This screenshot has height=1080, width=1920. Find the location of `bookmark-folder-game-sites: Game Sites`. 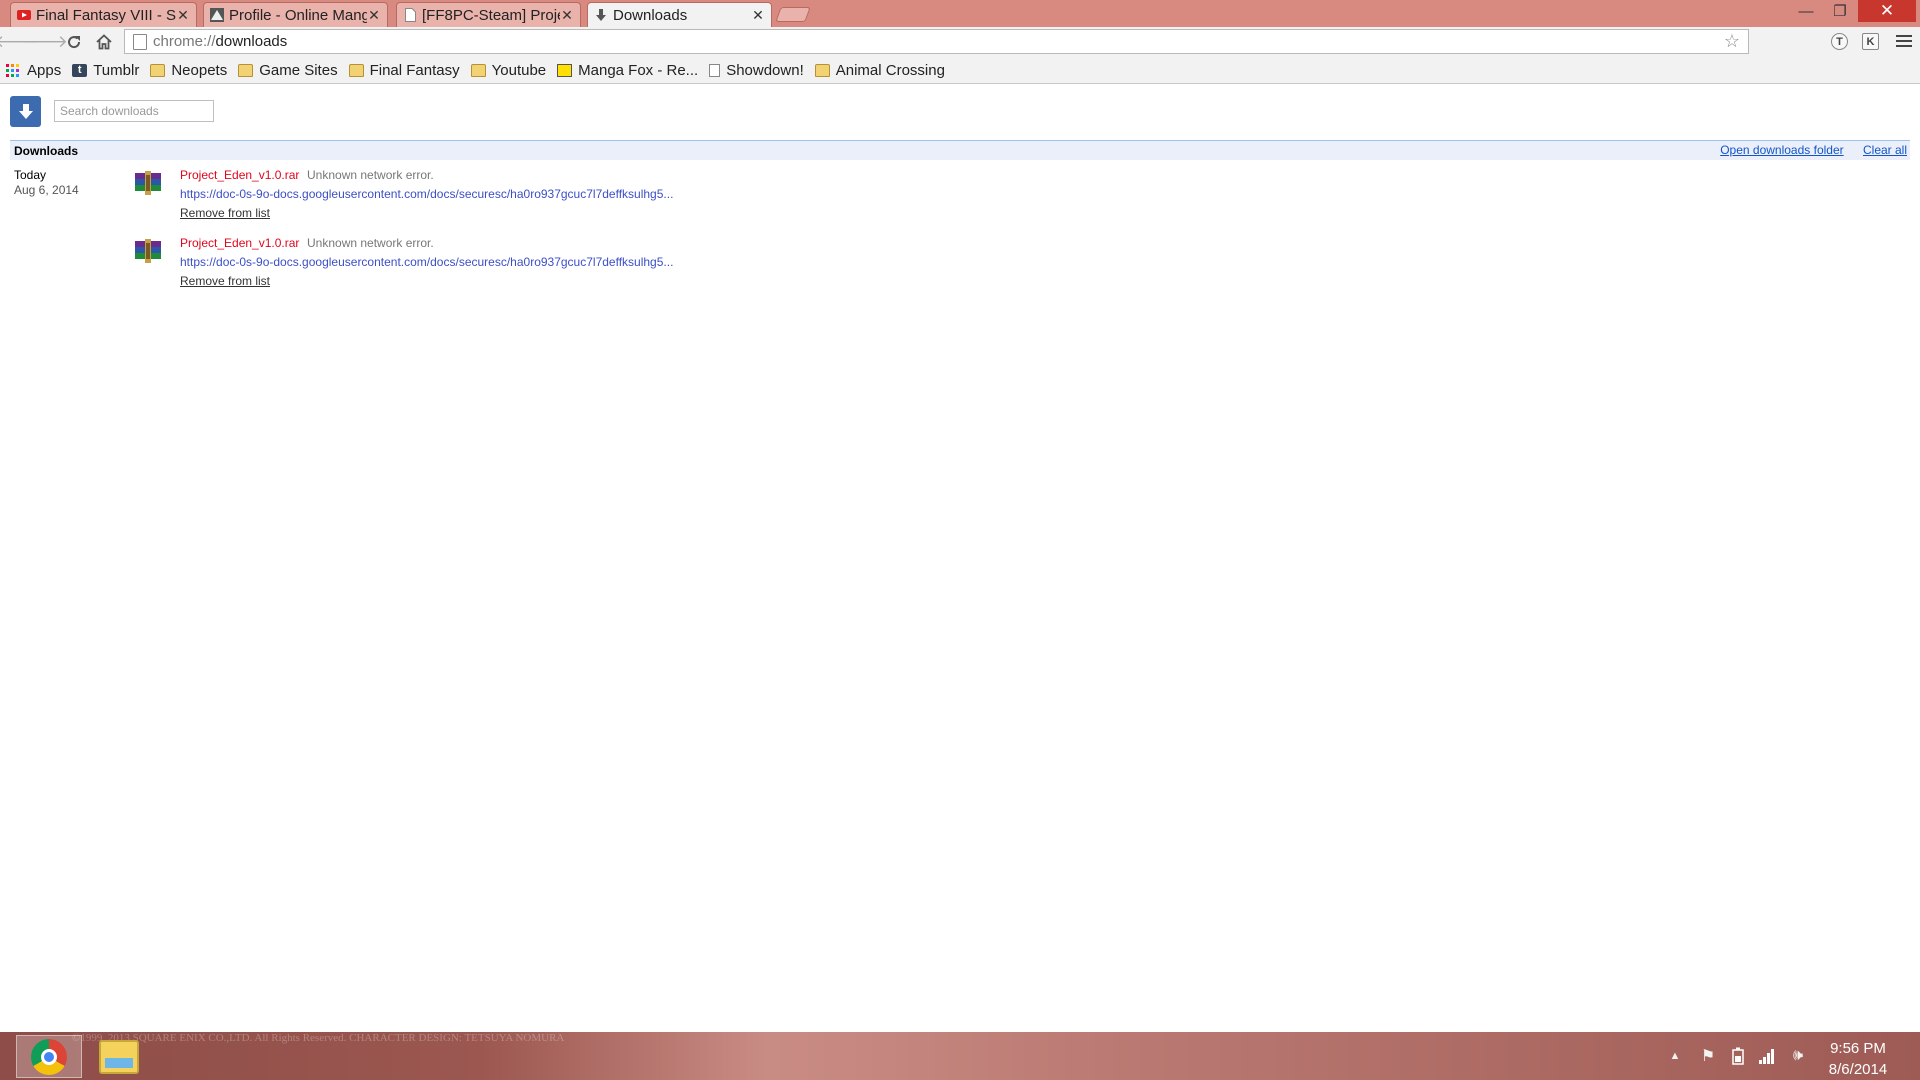

bookmark-folder-game-sites: Game Sites is located at coordinates (288, 70).